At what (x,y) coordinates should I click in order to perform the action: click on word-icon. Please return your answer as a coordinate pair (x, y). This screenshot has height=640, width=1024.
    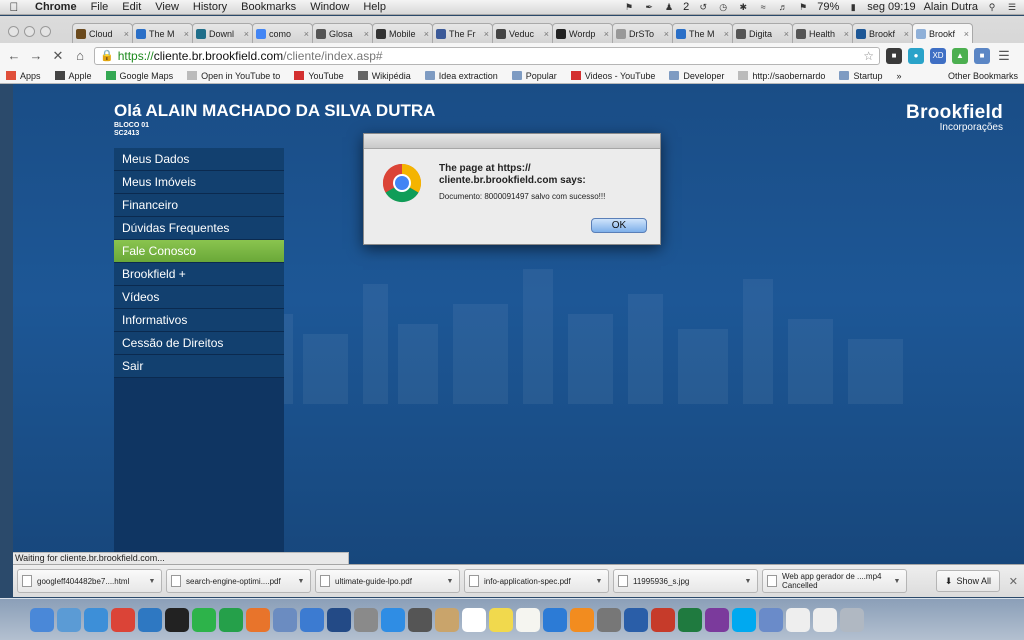
    Looking at the image, I should click on (636, 619).